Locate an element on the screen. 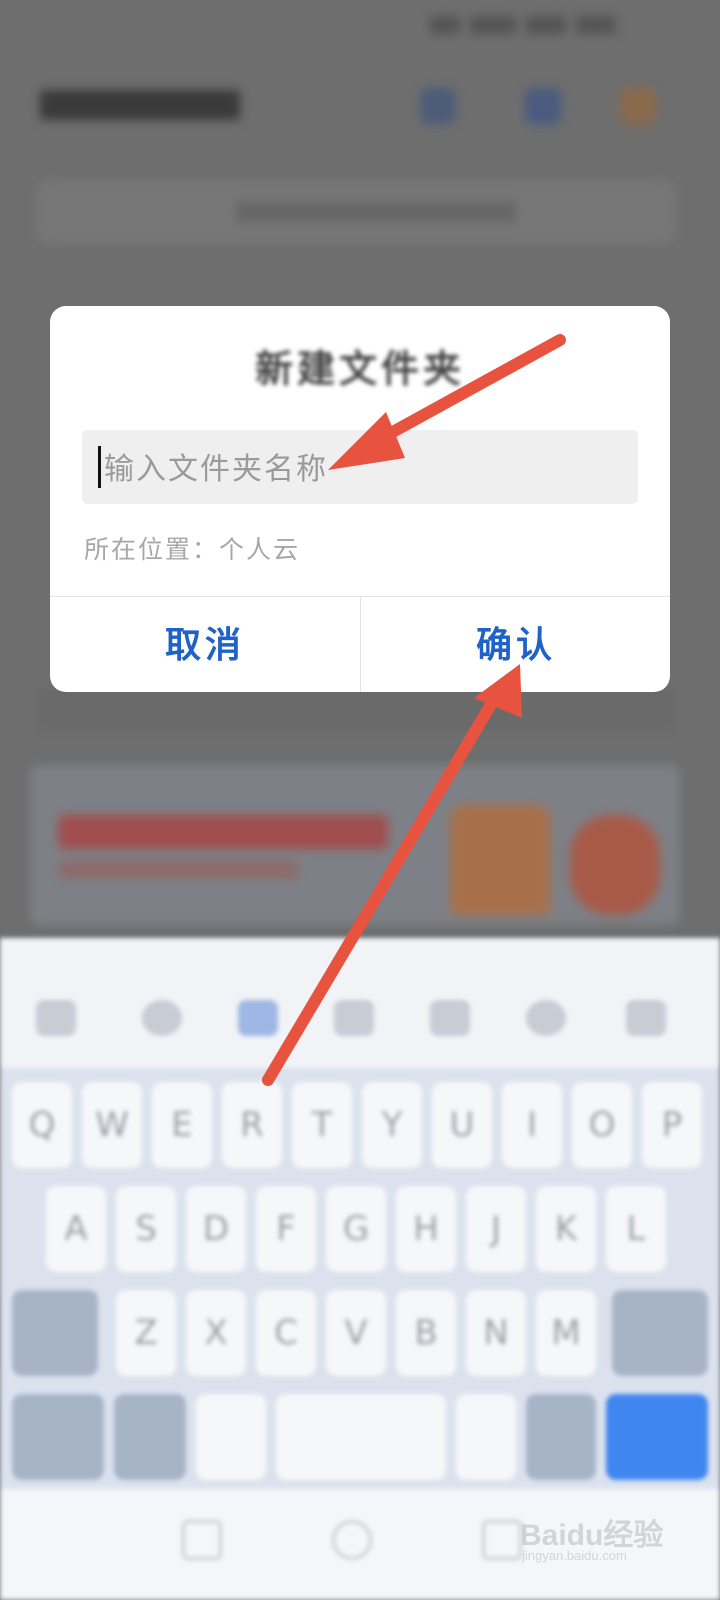 This screenshot has height=1600, width=720. dialog-actions: 取消 确认 is located at coordinates (360, 644).